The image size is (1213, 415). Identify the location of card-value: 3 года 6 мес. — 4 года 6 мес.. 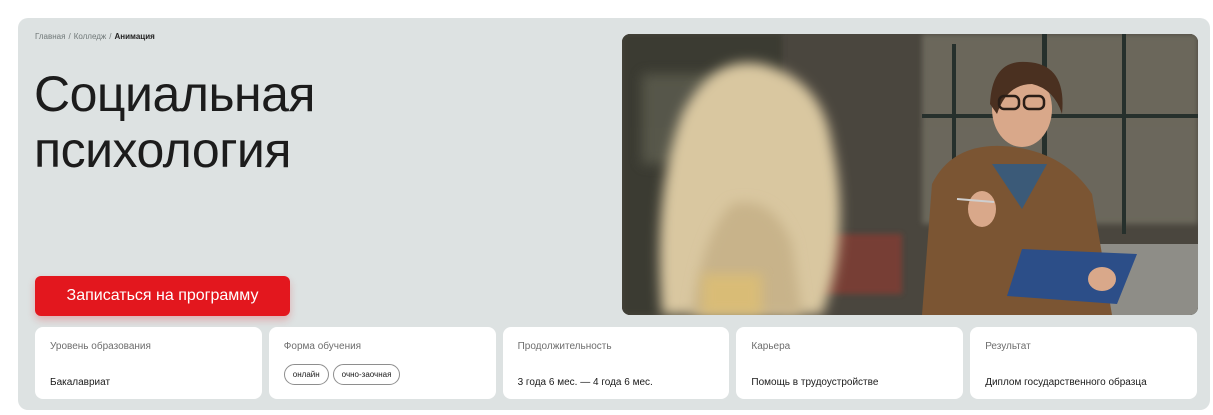
(585, 382).